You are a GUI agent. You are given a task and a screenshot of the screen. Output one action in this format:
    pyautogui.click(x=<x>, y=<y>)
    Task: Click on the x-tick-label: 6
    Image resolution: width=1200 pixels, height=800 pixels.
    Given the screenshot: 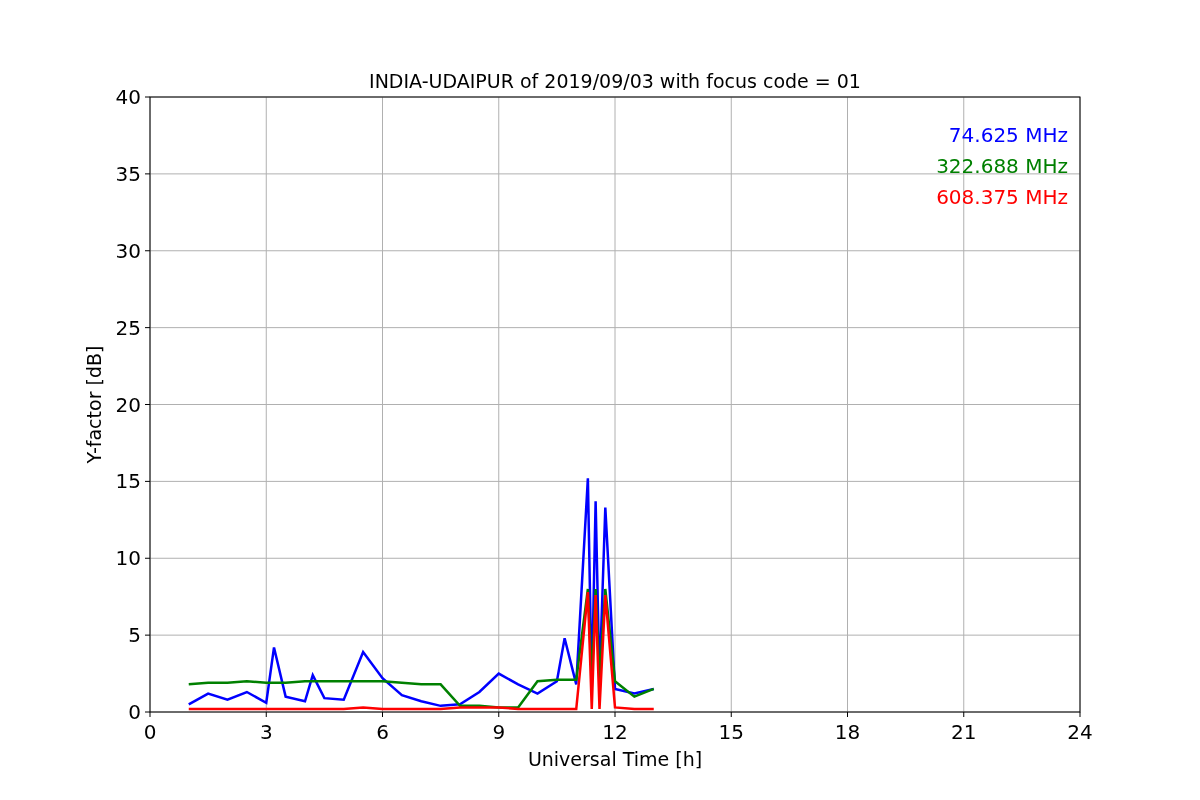 What is the action you would take?
    pyautogui.click(x=382, y=732)
    